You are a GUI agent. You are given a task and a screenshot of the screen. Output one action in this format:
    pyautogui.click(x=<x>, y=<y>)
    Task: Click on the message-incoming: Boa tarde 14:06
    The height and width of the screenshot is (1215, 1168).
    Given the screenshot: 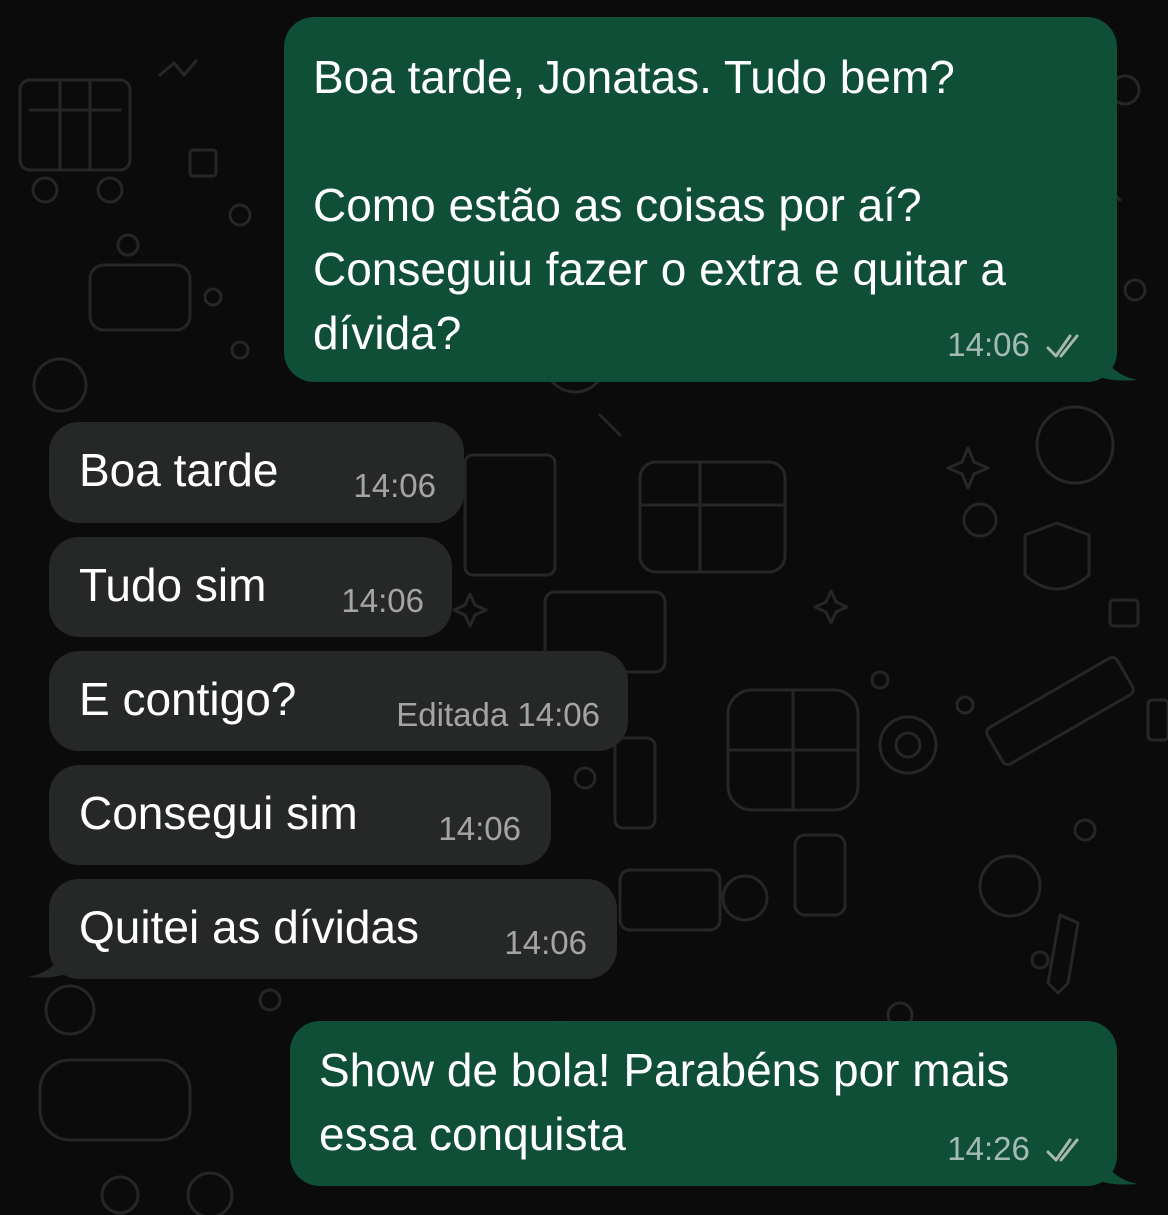 What is the action you would take?
    pyautogui.click(x=256, y=472)
    